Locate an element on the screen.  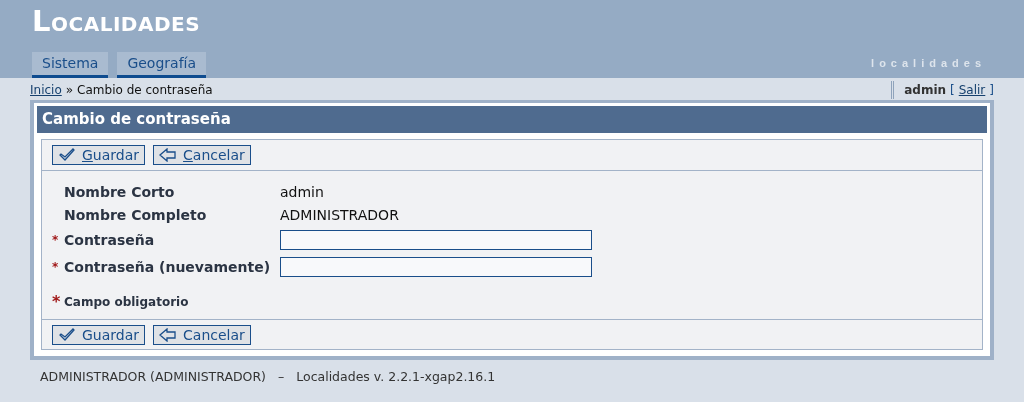
field-label: Nombre Completo is located at coordinates (135, 215).